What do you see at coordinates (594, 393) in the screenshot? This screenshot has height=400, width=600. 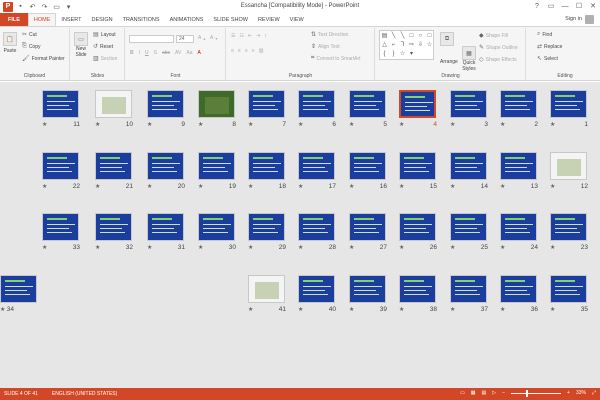 I see `fit-to-window-icon: ⤢` at bounding box center [594, 393].